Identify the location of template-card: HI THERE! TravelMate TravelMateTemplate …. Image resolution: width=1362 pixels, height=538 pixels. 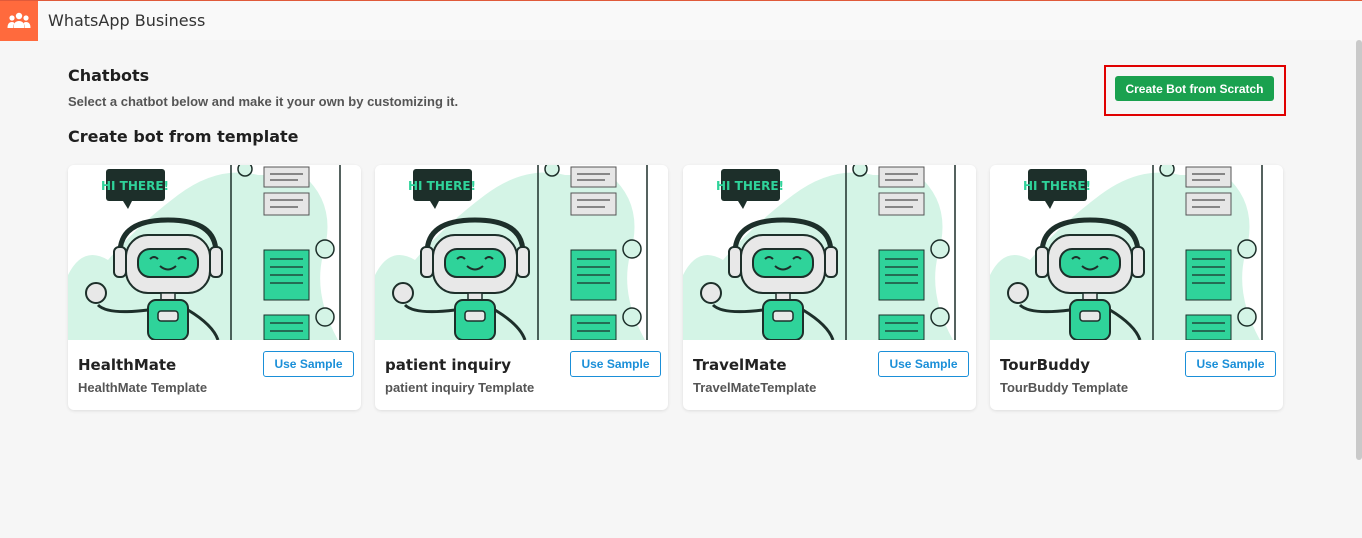
(829, 287).